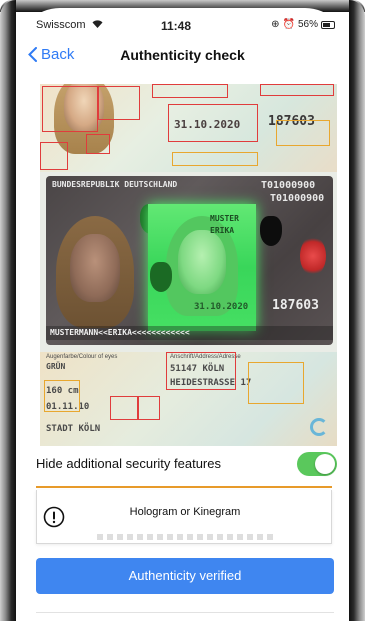  I want to click on status-indicators: ⊕ ⏰ 56%, so click(303, 24).